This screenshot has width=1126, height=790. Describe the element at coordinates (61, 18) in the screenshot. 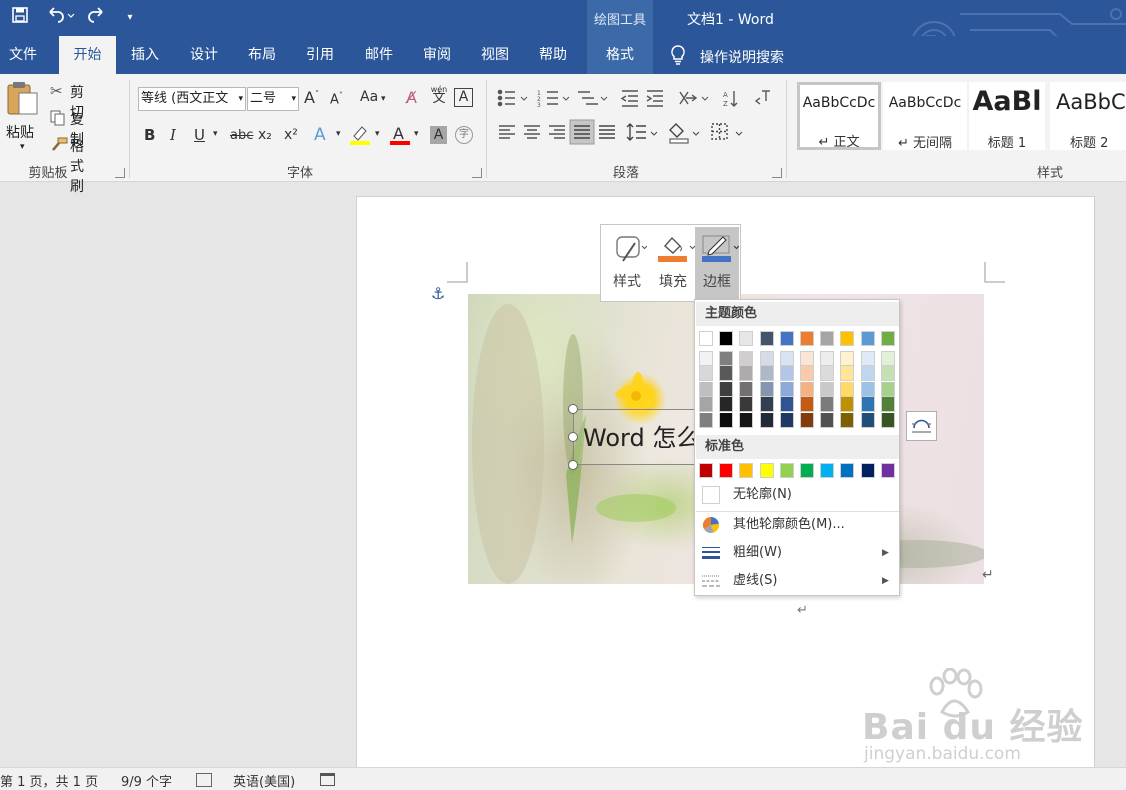

I see `undo-icon` at that location.